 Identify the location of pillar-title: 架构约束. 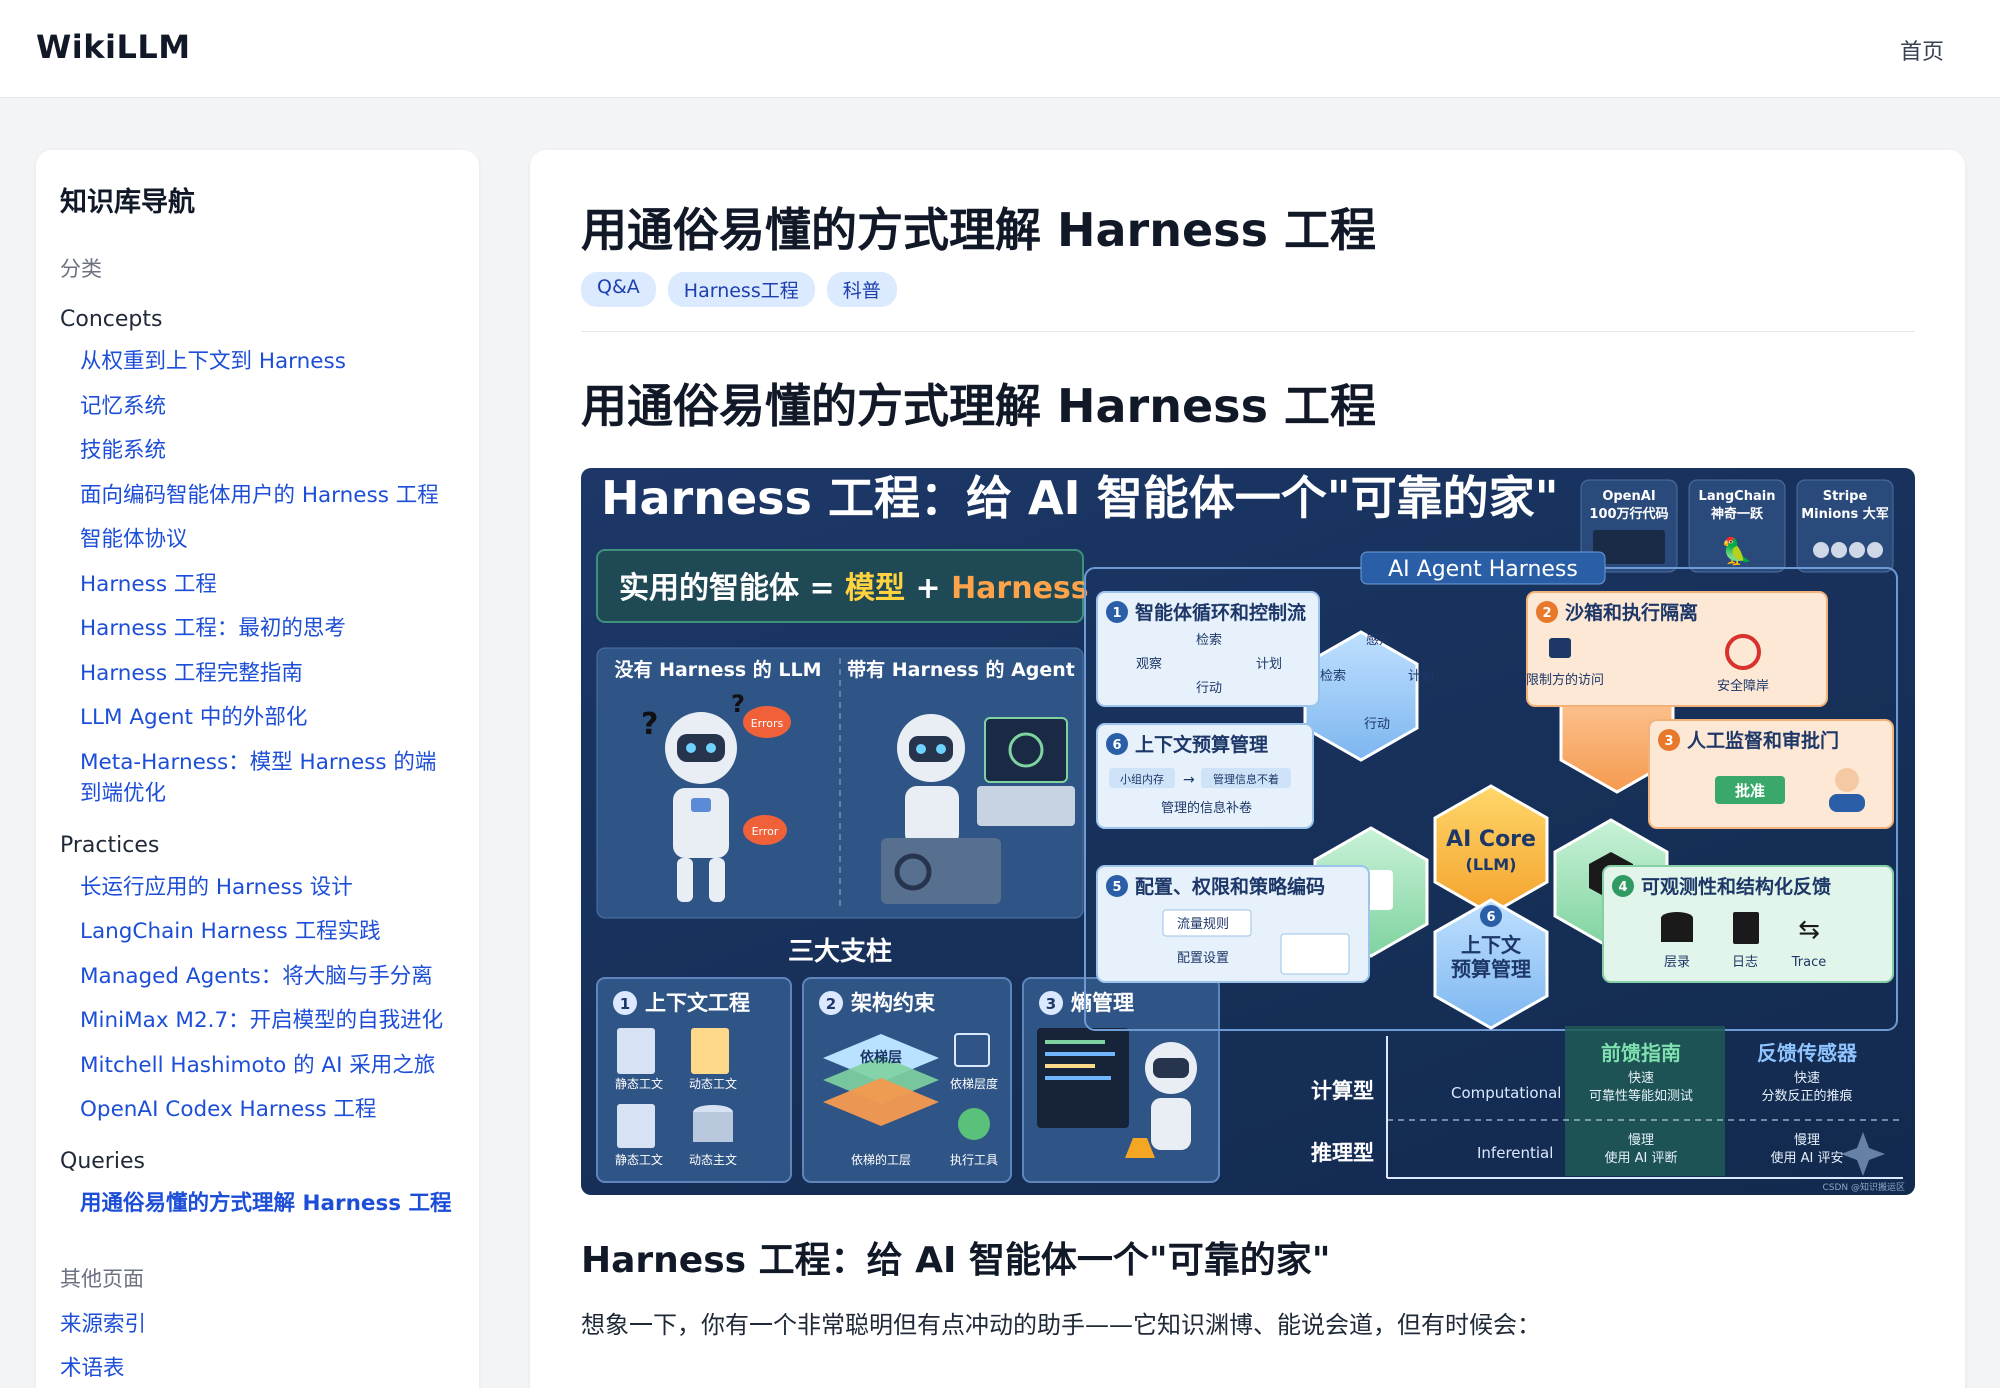
(893, 1003).